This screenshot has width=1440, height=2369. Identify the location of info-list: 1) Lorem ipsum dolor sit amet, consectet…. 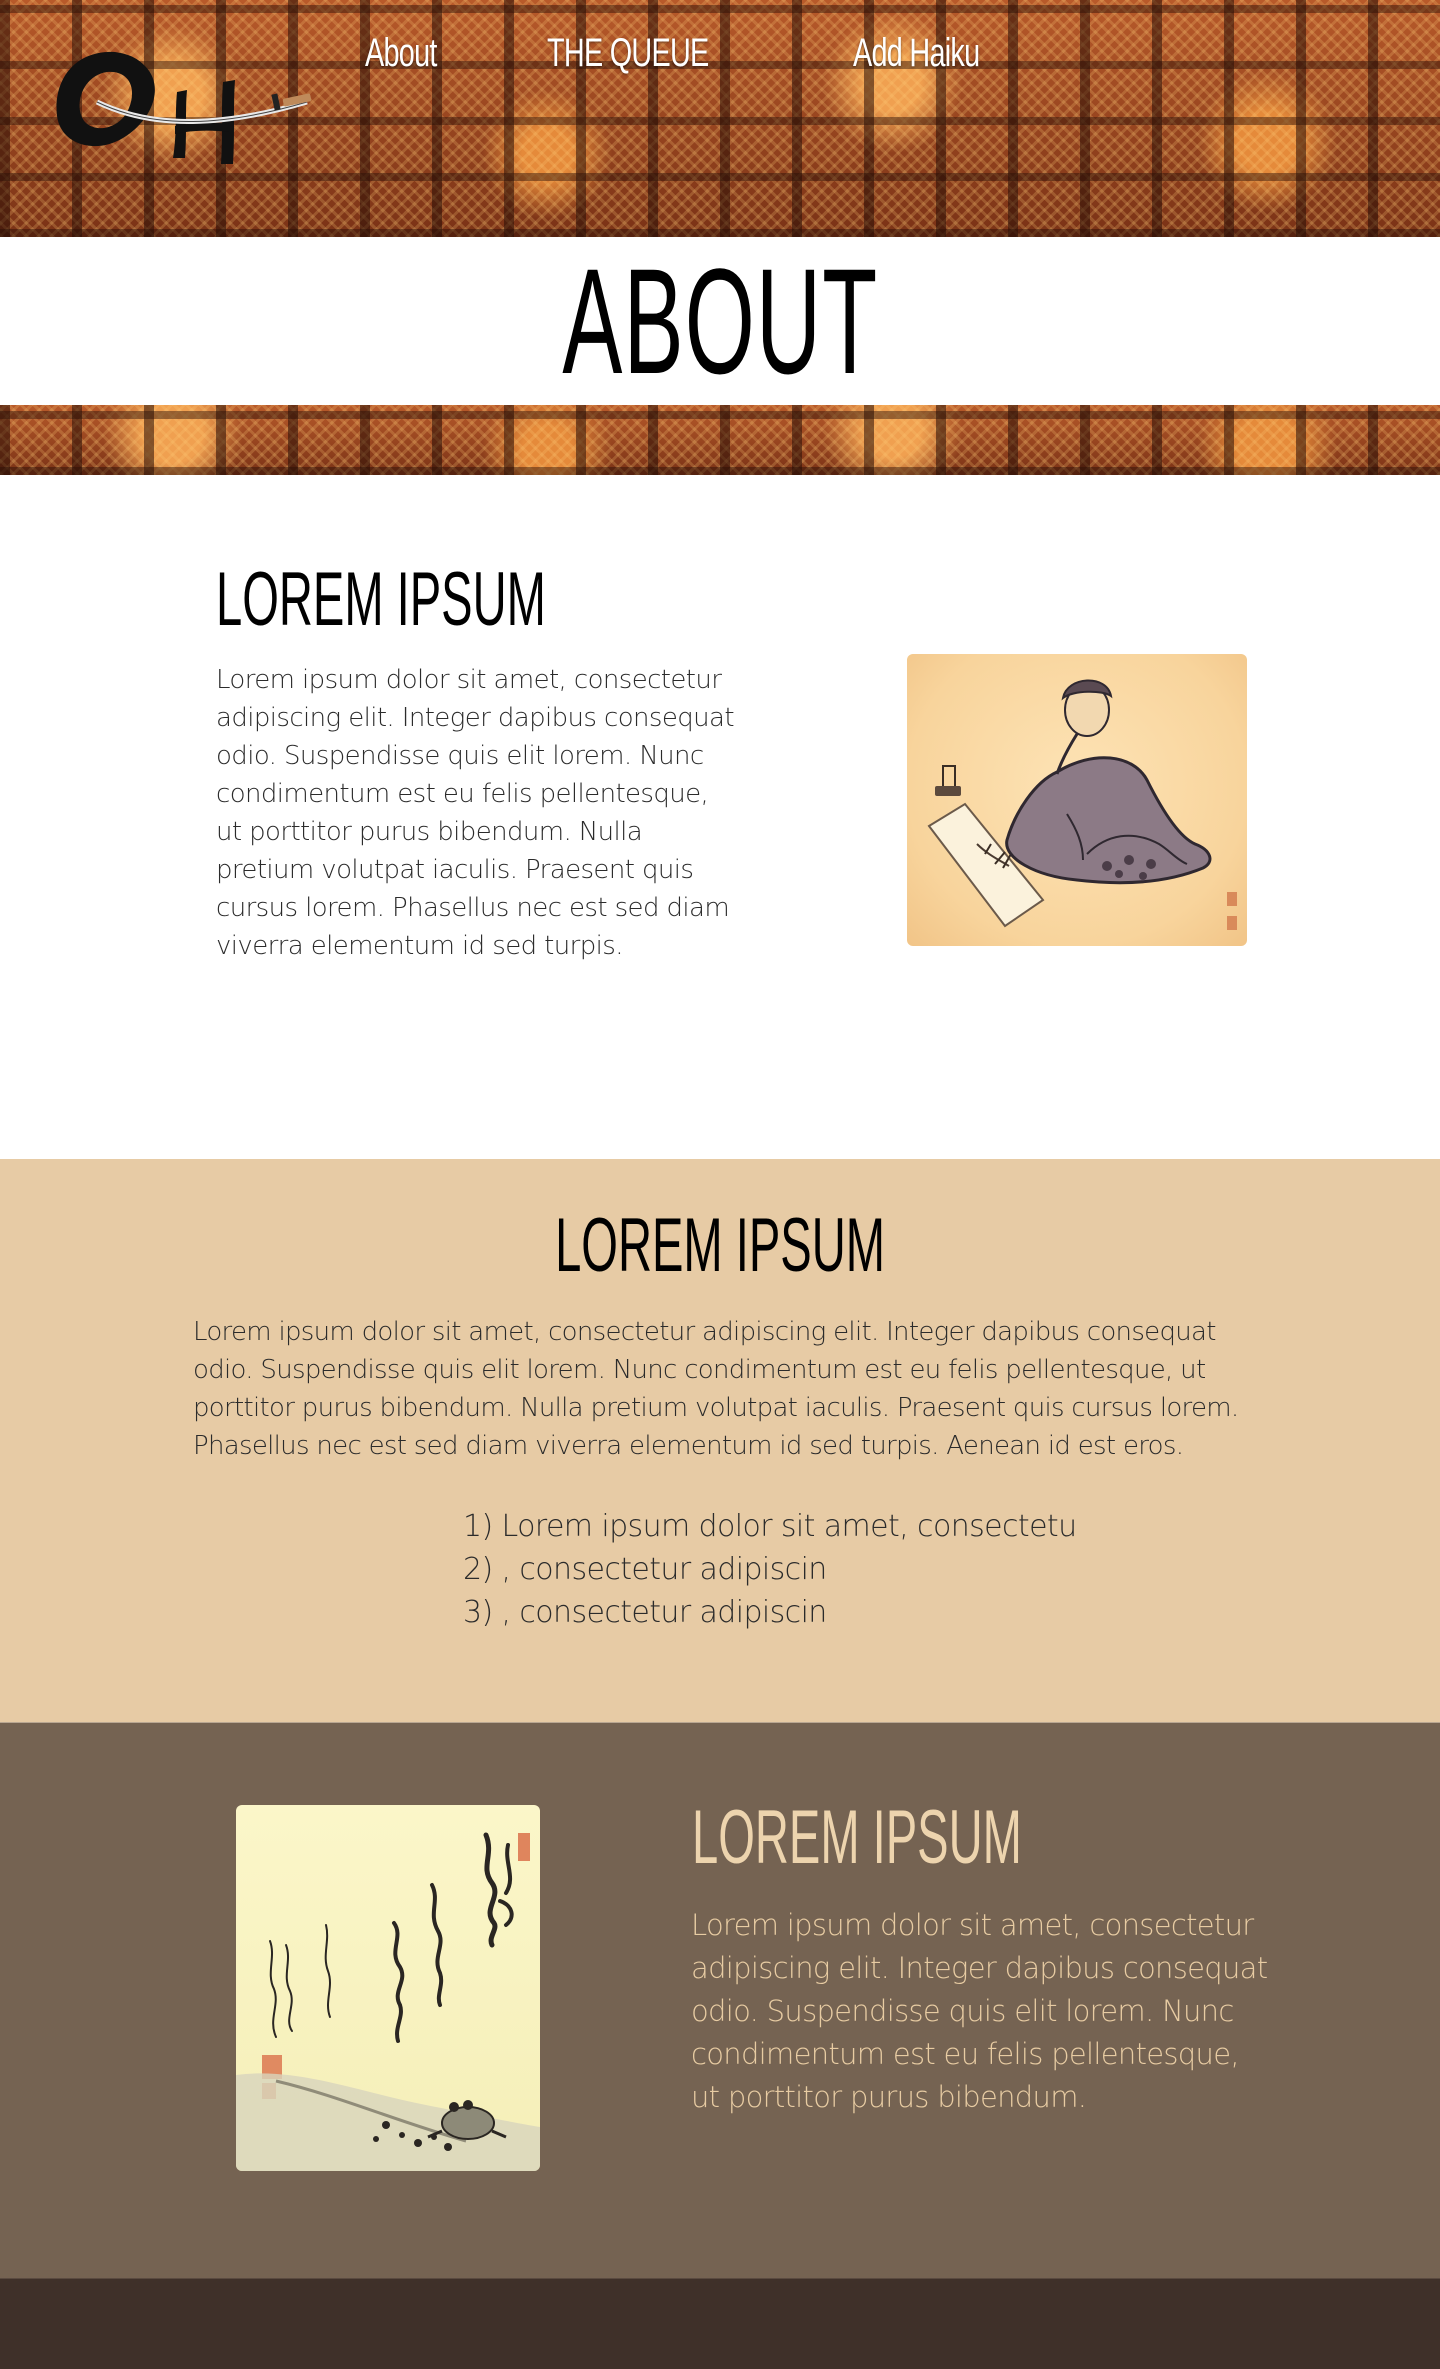
(770, 1569).